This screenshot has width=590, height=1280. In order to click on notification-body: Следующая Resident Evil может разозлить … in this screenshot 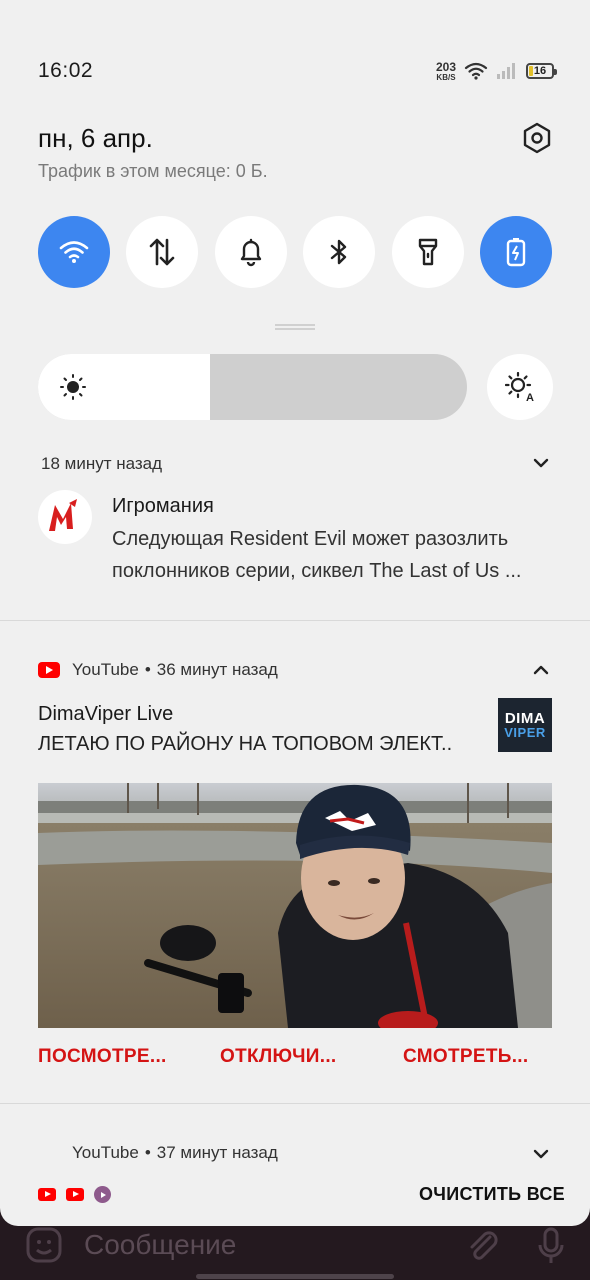, I will do `click(335, 555)`.